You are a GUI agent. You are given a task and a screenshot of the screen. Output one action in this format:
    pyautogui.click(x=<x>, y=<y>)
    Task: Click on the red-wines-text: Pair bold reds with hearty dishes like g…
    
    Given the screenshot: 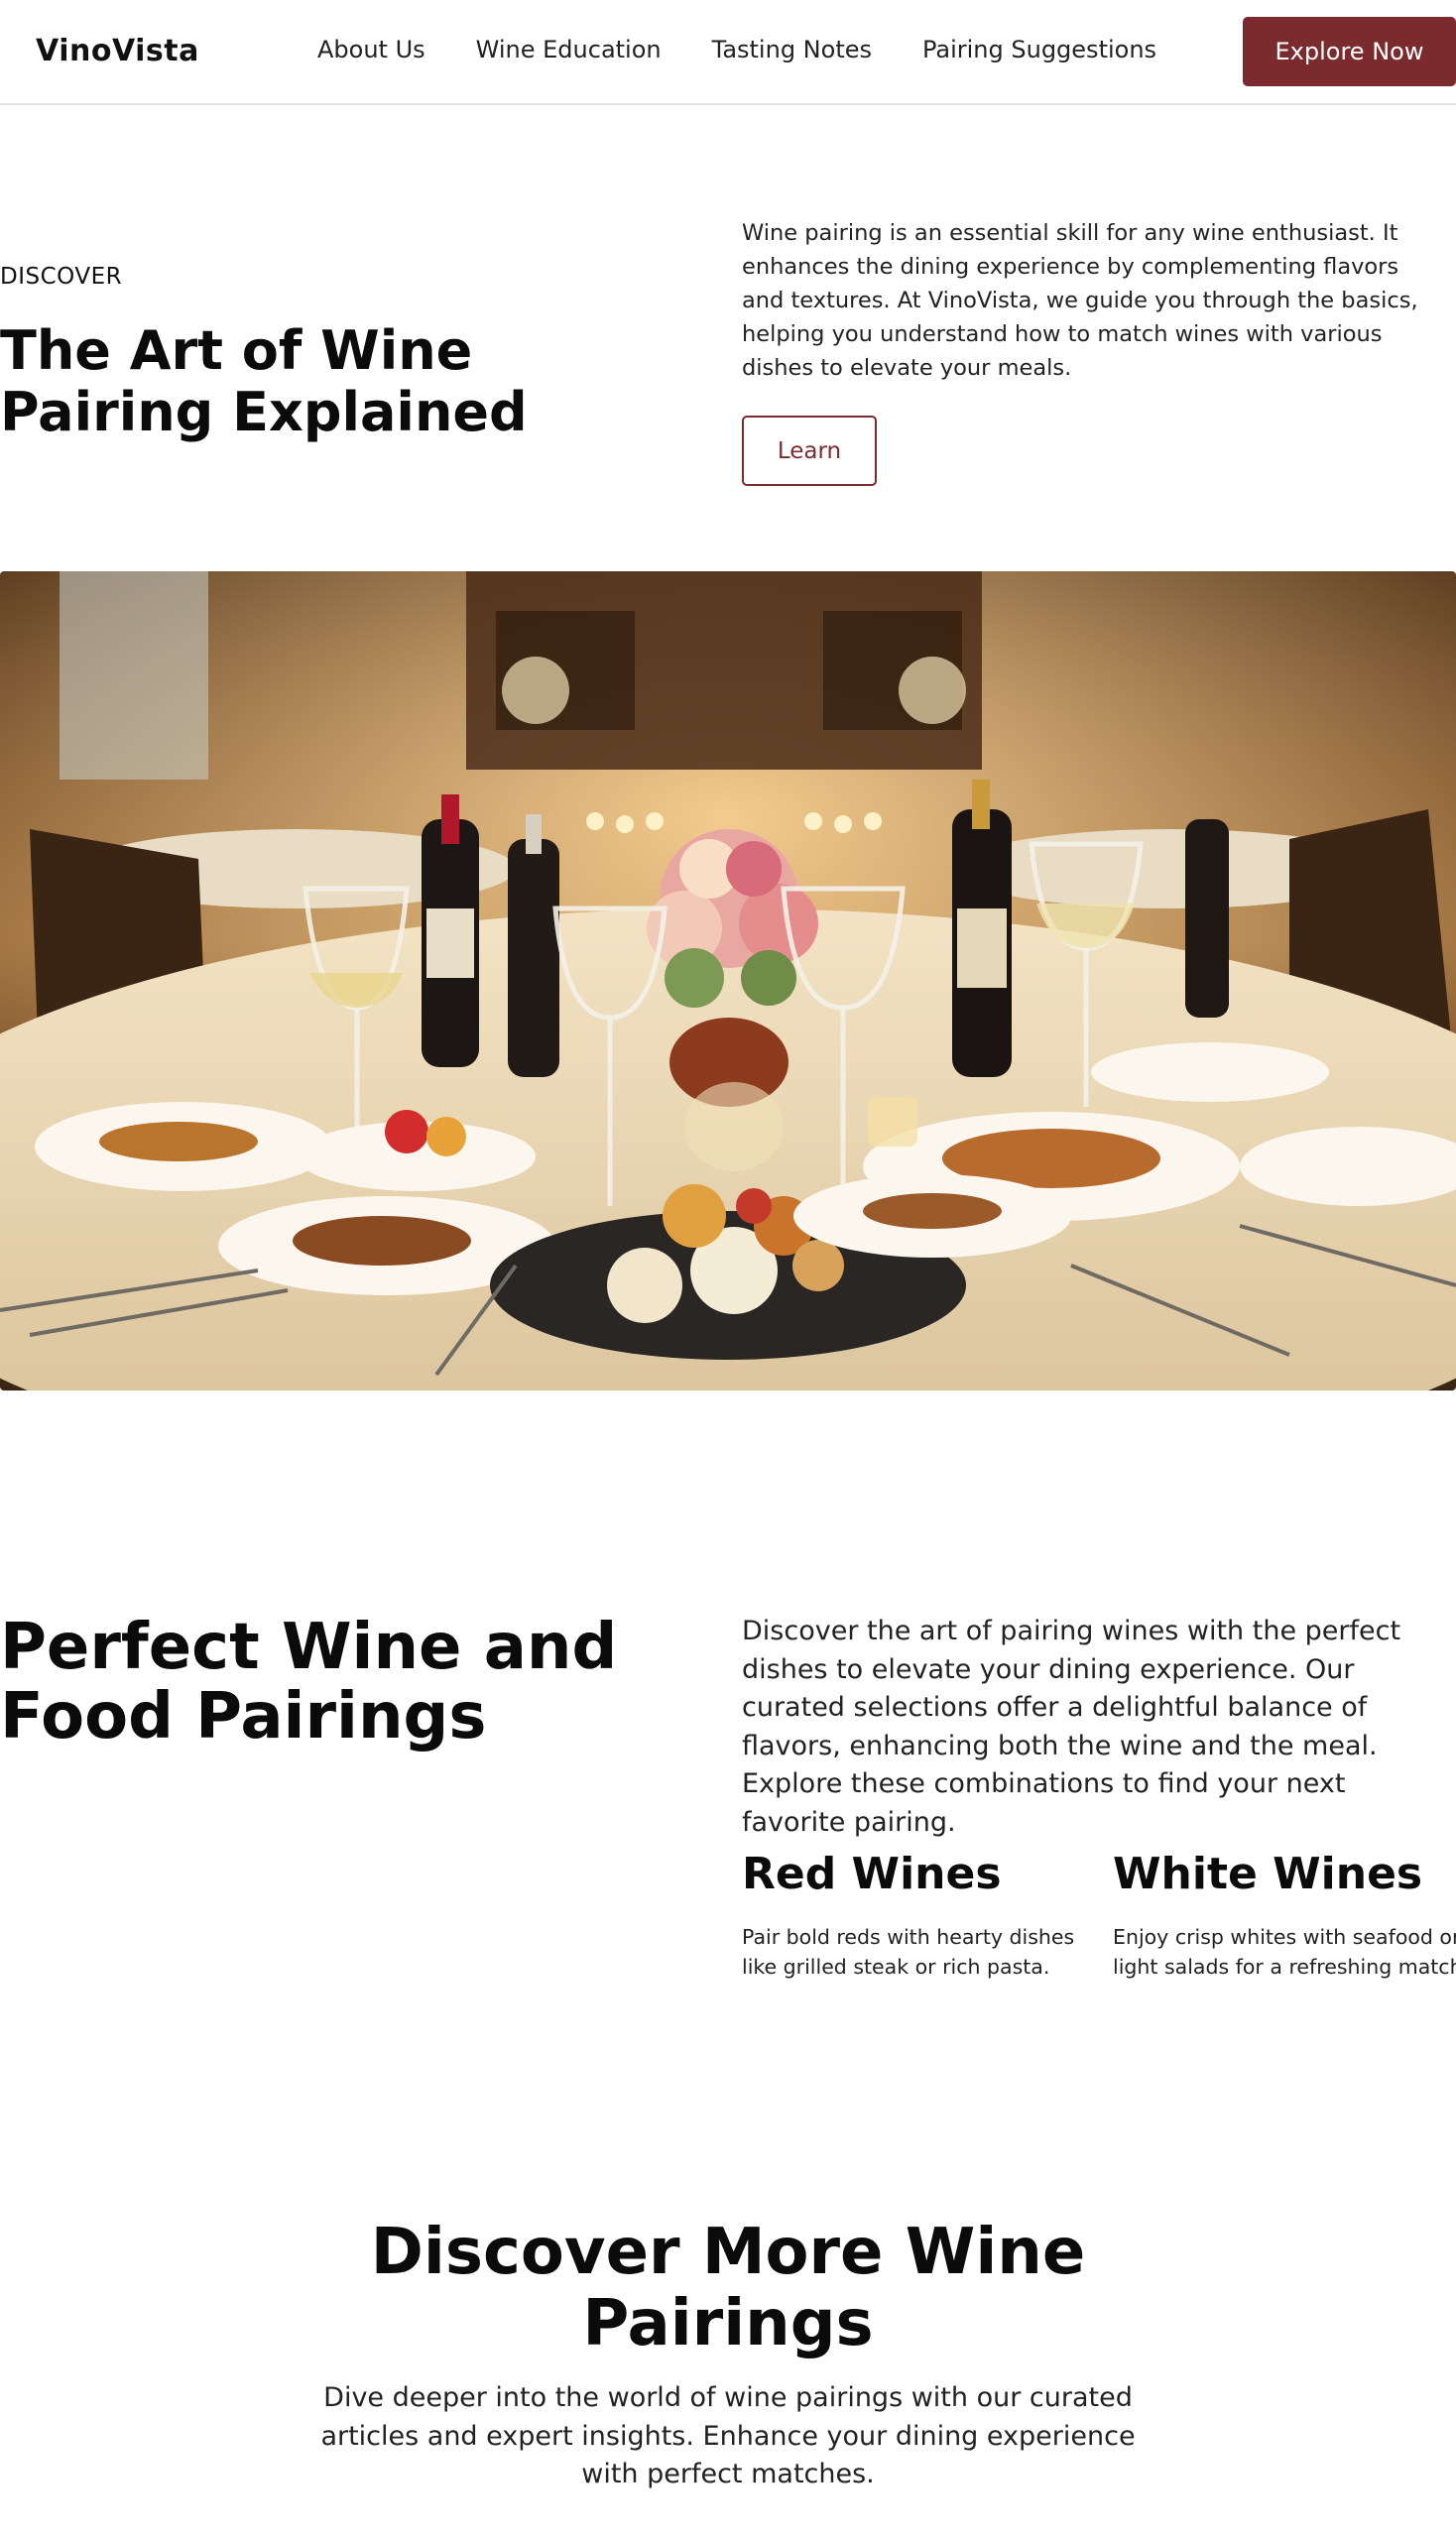 What is the action you would take?
    pyautogui.click(x=908, y=1952)
    